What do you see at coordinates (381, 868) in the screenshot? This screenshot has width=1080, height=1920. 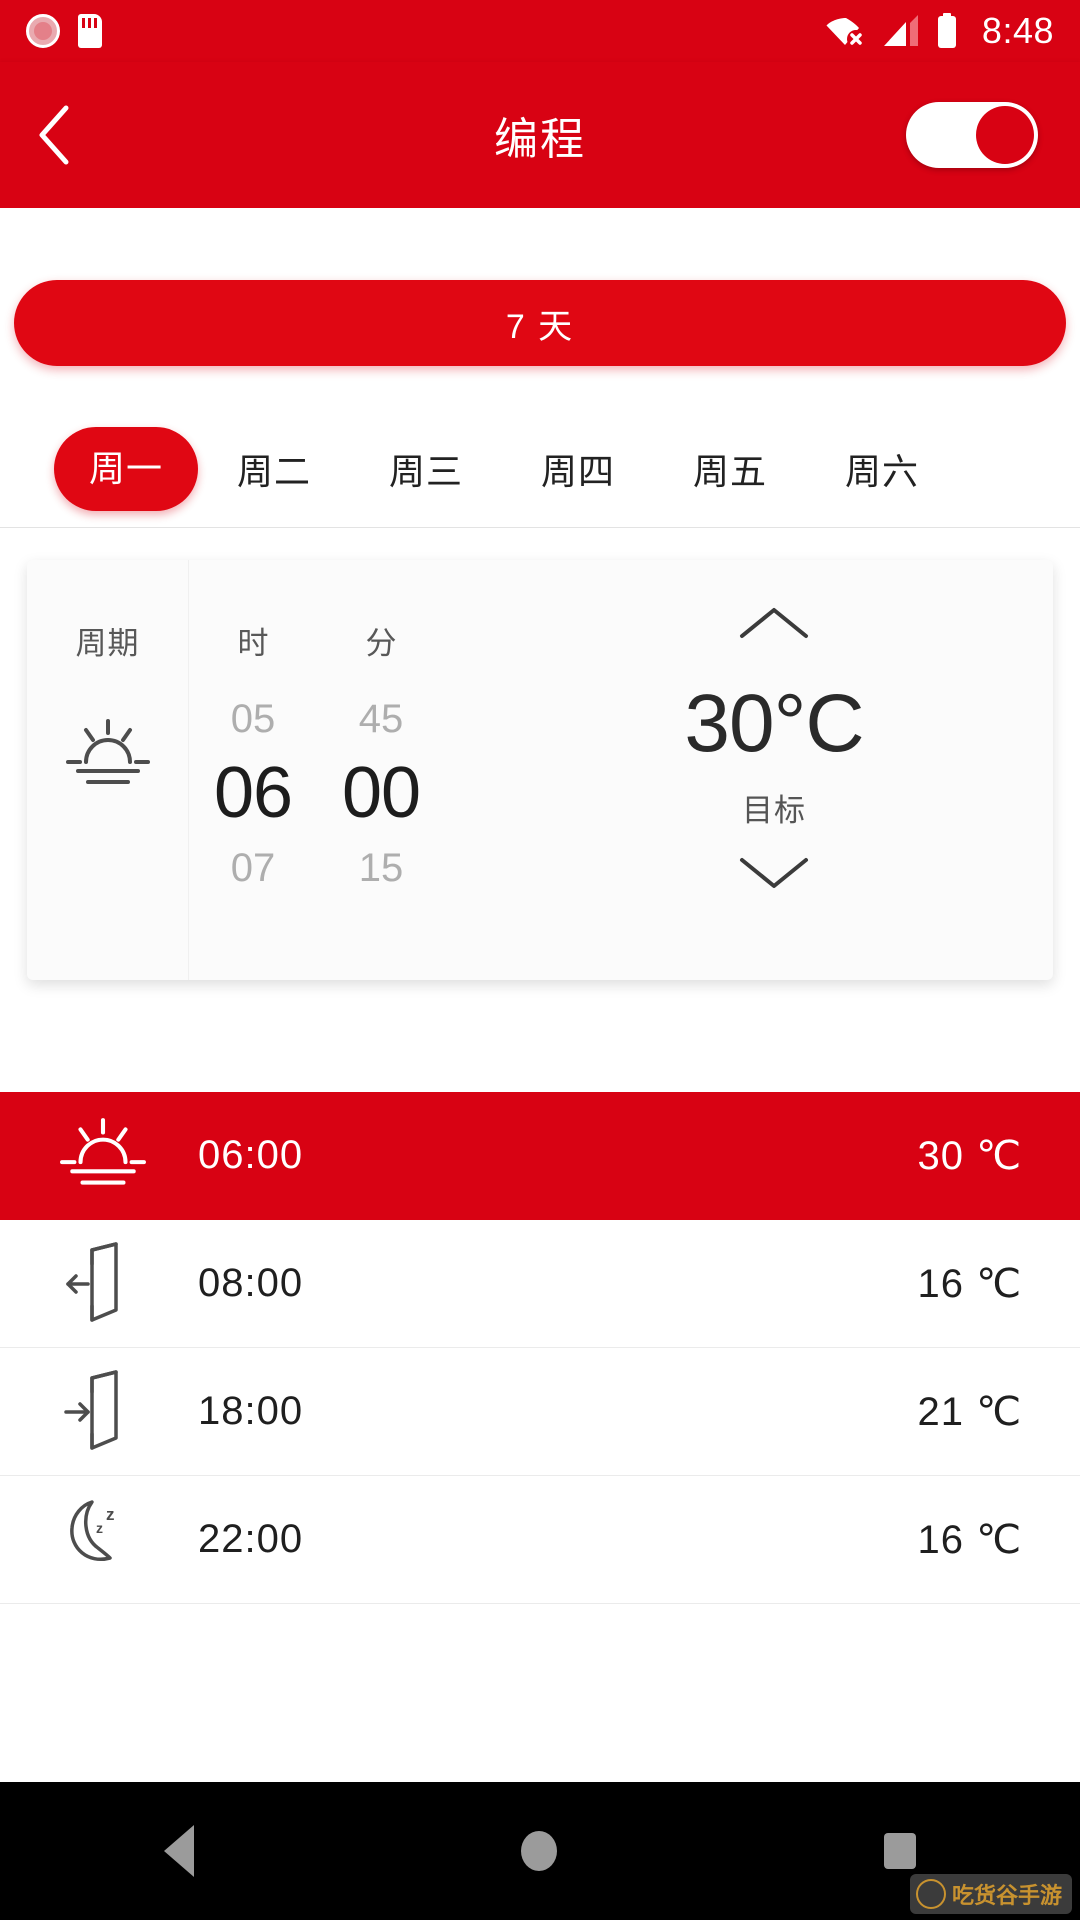 I see `minute-next-value: 15` at bounding box center [381, 868].